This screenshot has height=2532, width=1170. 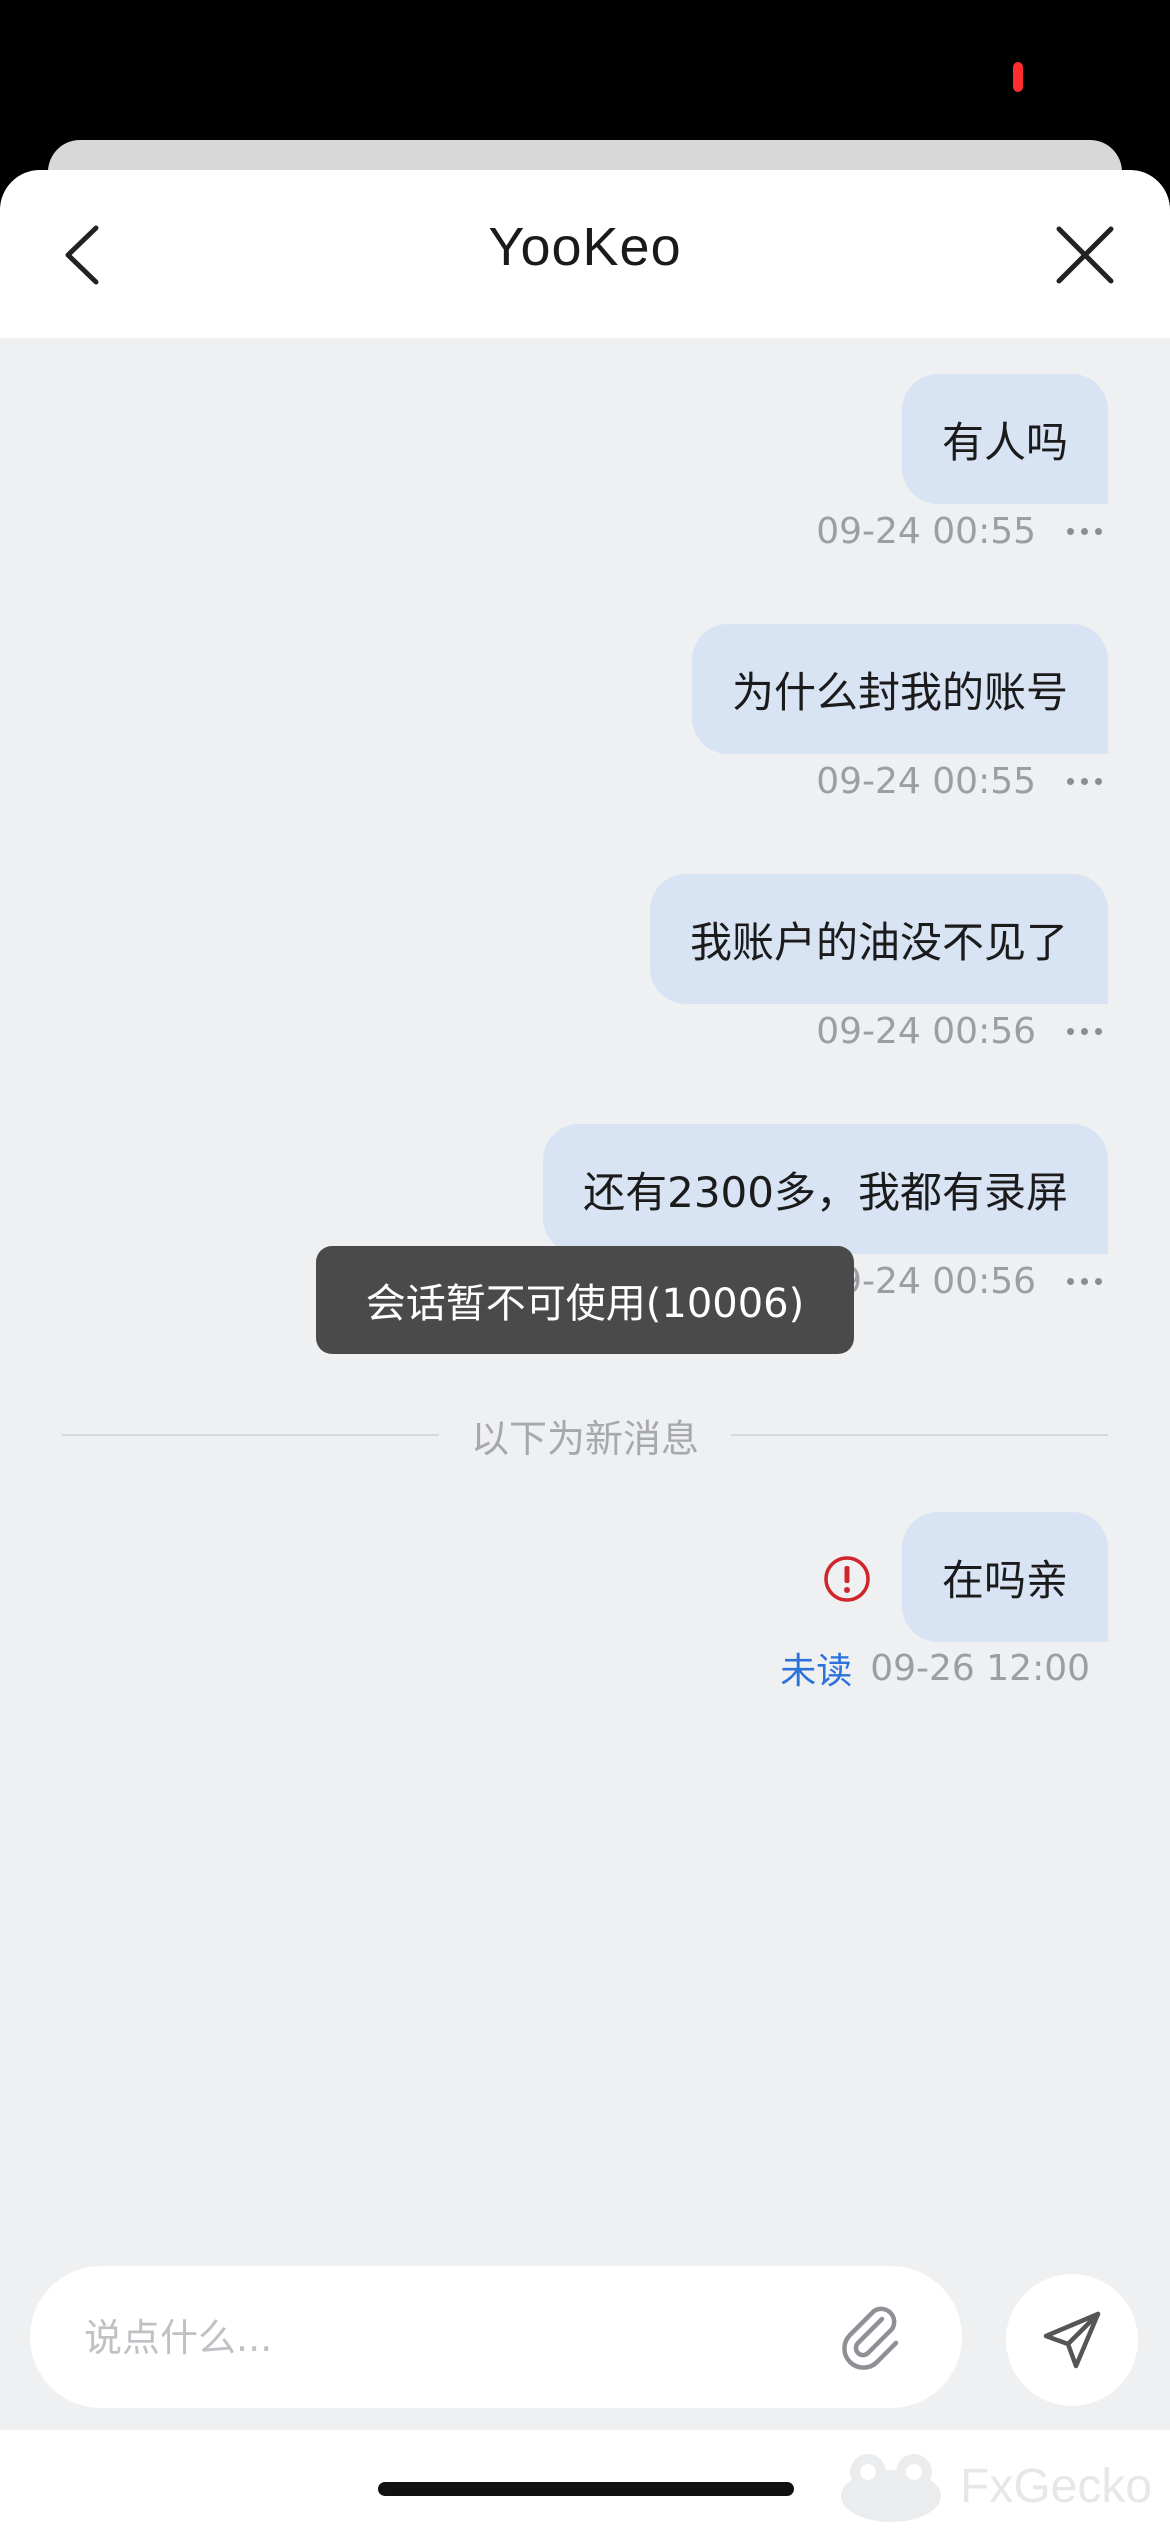 I want to click on close-icon, so click(x=1085, y=255).